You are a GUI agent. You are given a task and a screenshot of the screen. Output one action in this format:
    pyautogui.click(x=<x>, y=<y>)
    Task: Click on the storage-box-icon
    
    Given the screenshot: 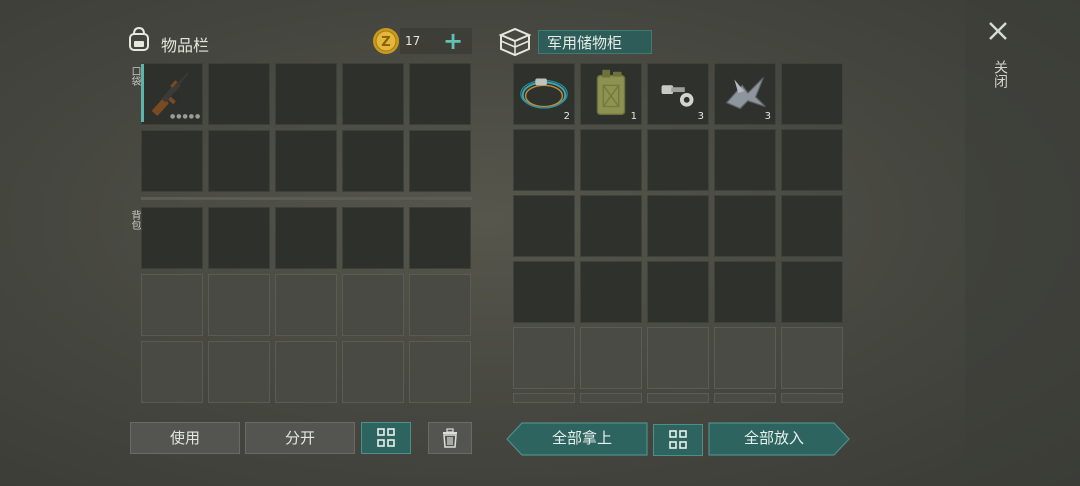 What is the action you would take?
    pyautogui.click(x=515, y=42)
    